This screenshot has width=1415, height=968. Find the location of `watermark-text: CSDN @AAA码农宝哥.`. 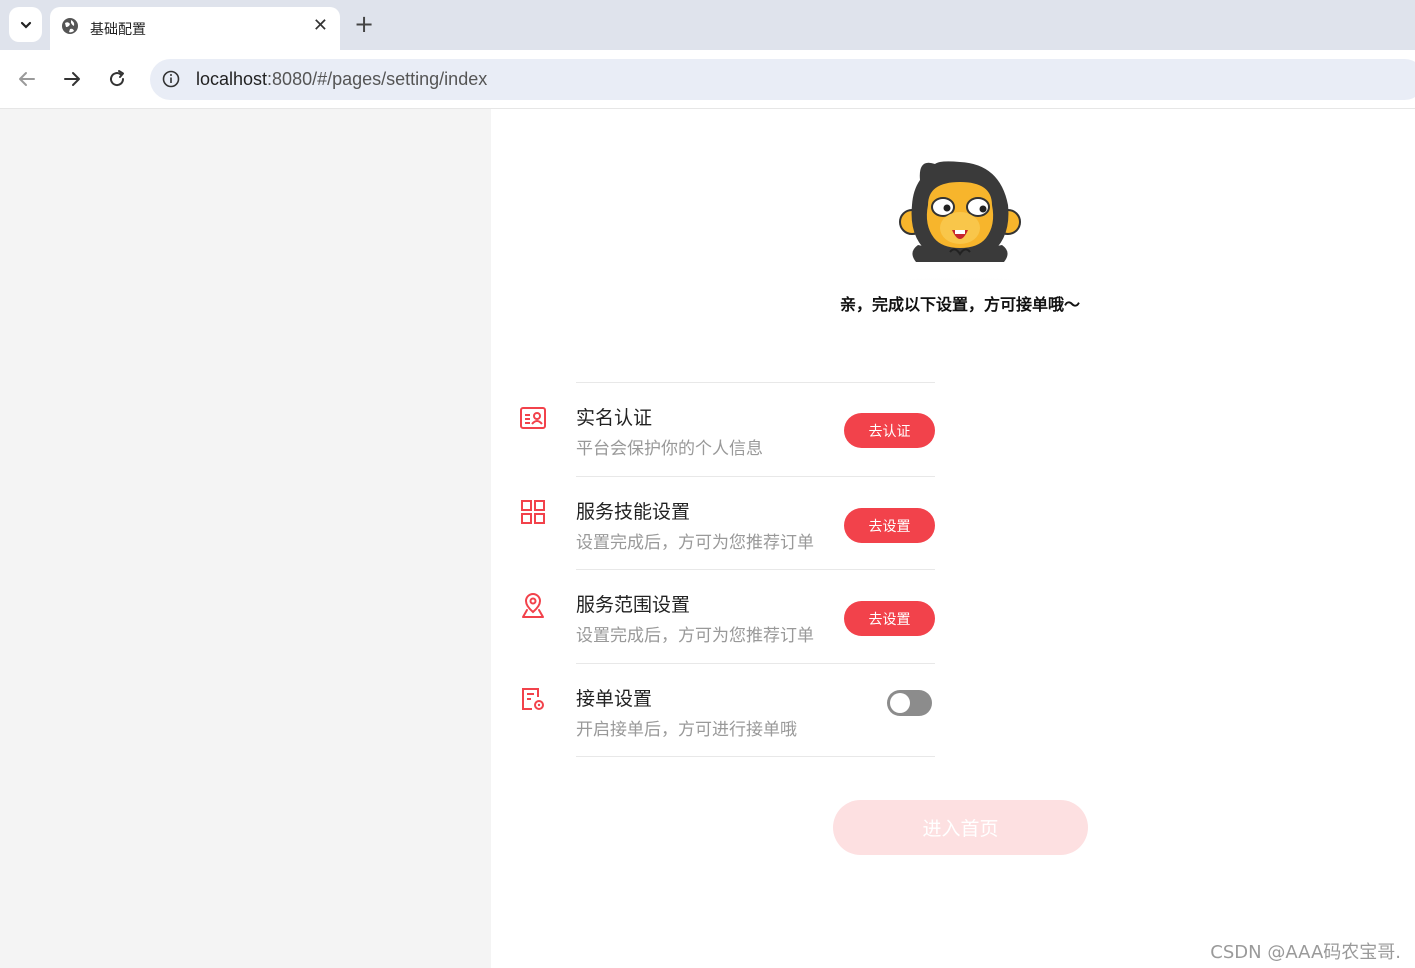

watermark-text: CSDN @AAA码农宝哥. is located at coordinates (1305, 952).